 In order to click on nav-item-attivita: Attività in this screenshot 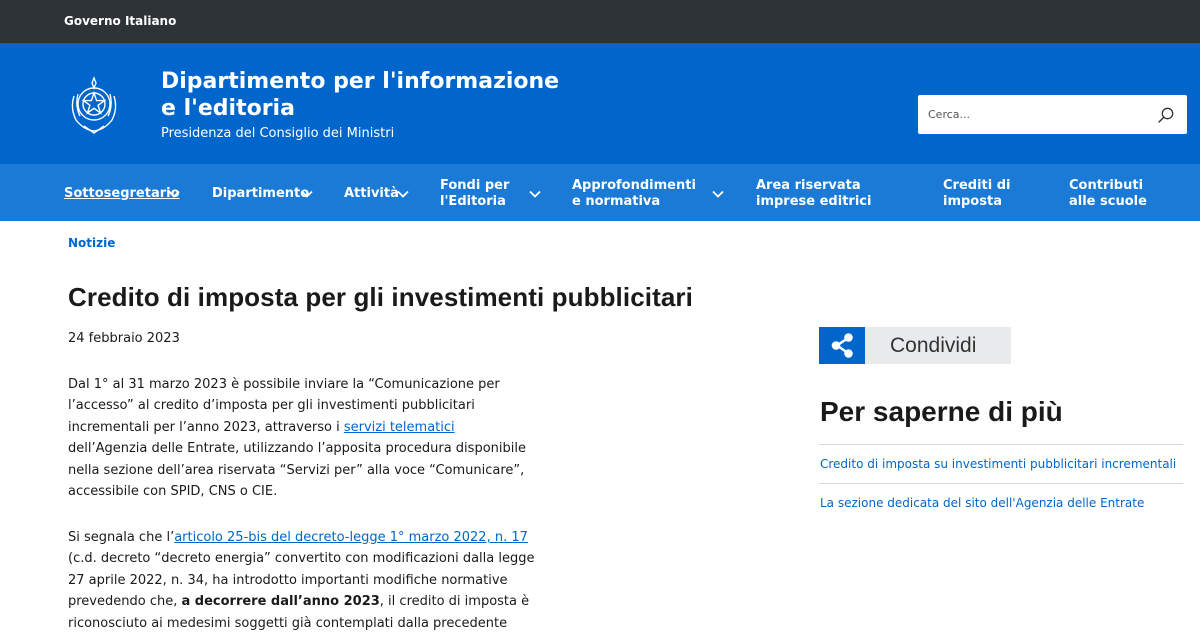, I will do `click(371, 194)`.